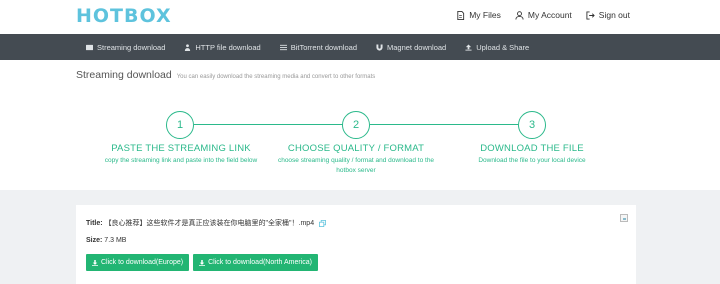 The image size is (720, 284). I want to click on account-links: My Files My Account Sign out, so click(543, 15).